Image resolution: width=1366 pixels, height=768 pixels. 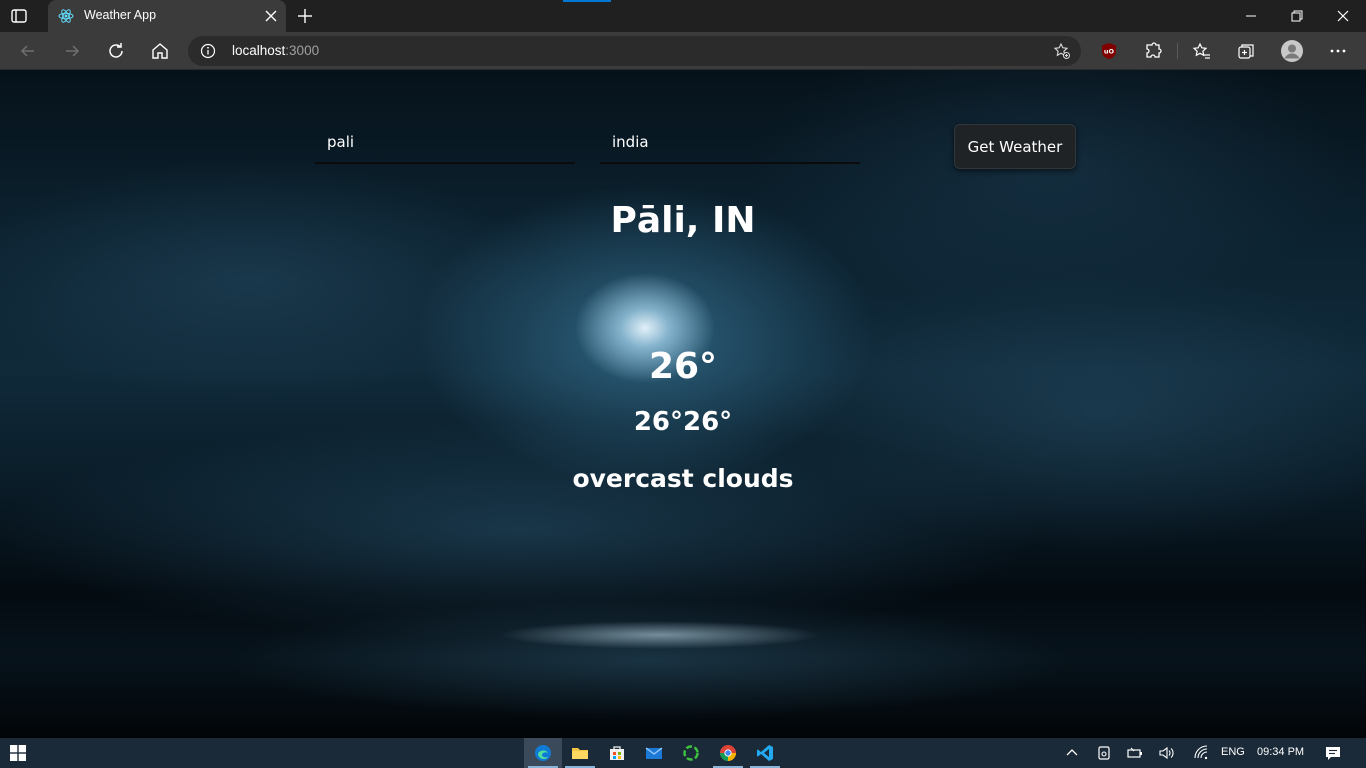 What do you see at coordinates (208, 51) in the screenshot?
I see `site-info-icon` at bounding box center [208, 51].